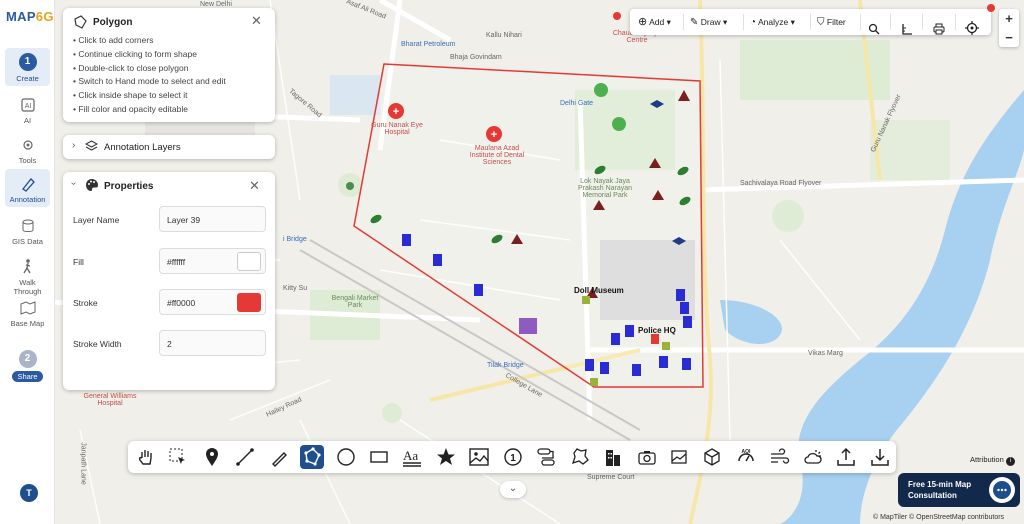 The height and width of the screenshot is (524, 1024). I want to click on map-label-police-hq: Police HQ, so click(657, 330).